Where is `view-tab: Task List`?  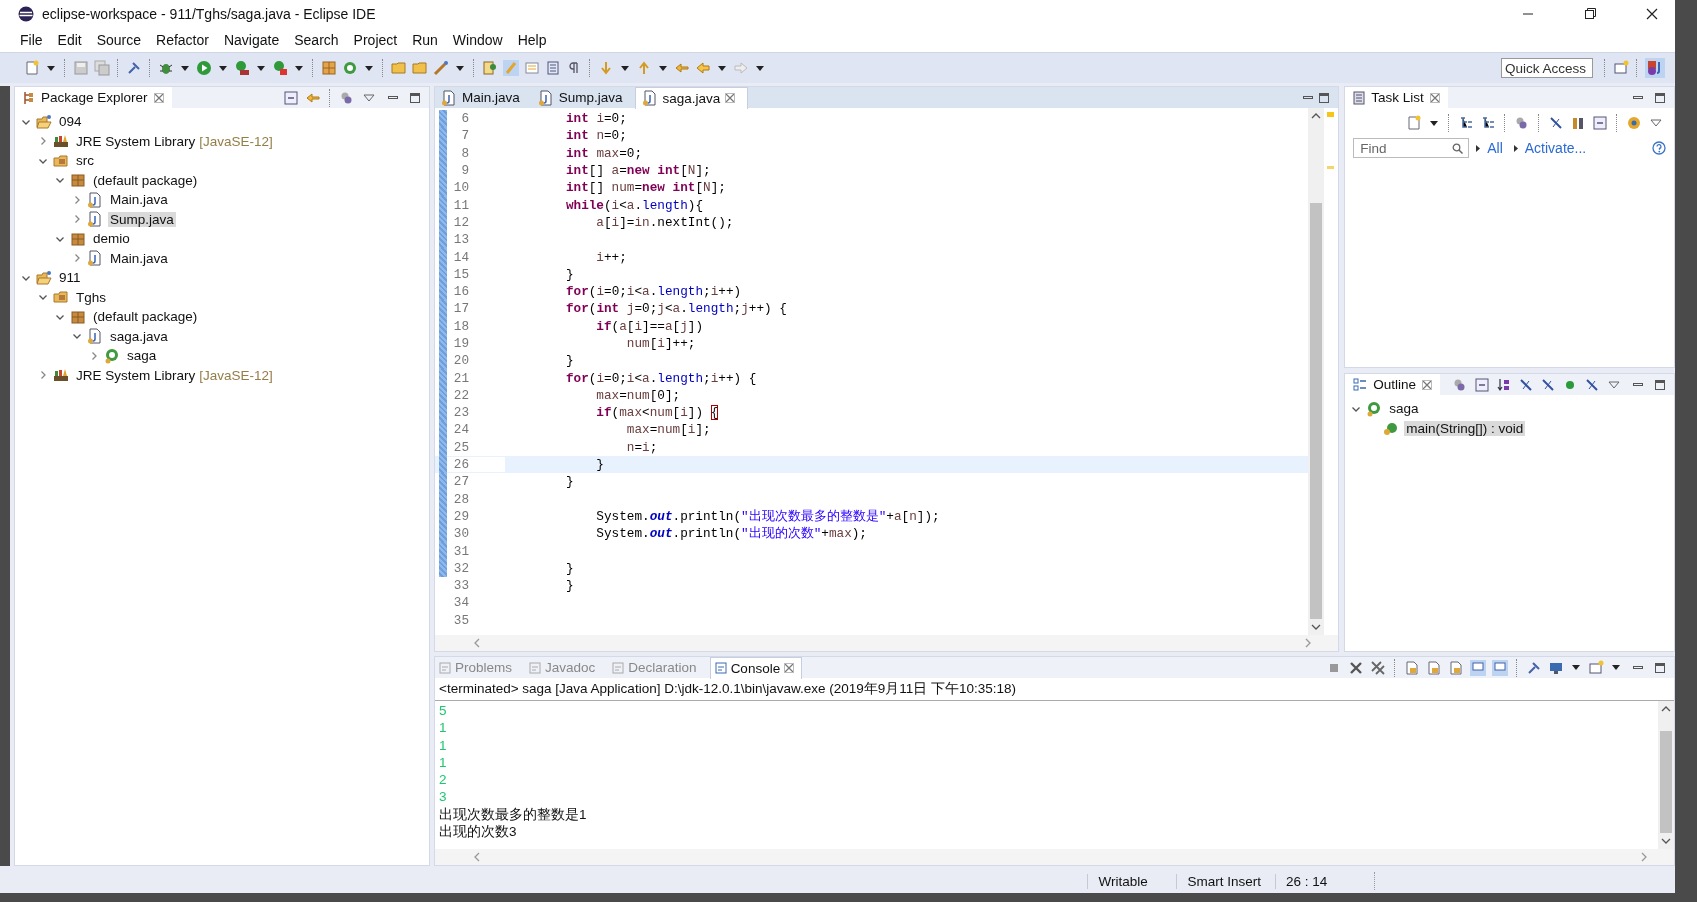
view-tab: Task List is located at coordinates (1396, 97).